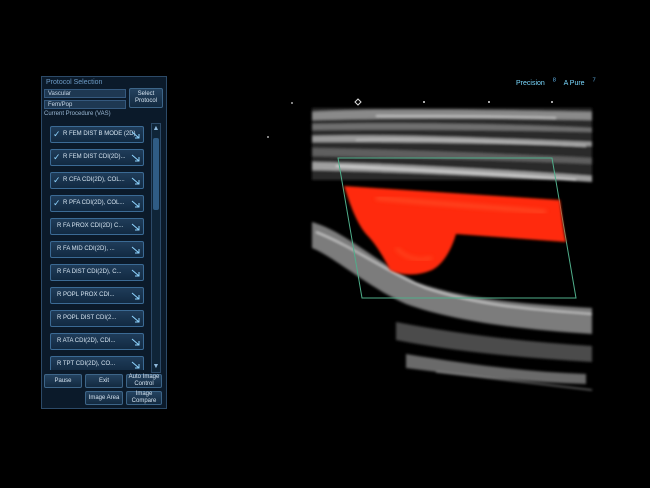 Image resolution: width=650 pixels, height=488 pixels. Describe the element at coordinates (146, 98) in the screenshot. I see `select-protocol-button: Select Protocol` at that location.